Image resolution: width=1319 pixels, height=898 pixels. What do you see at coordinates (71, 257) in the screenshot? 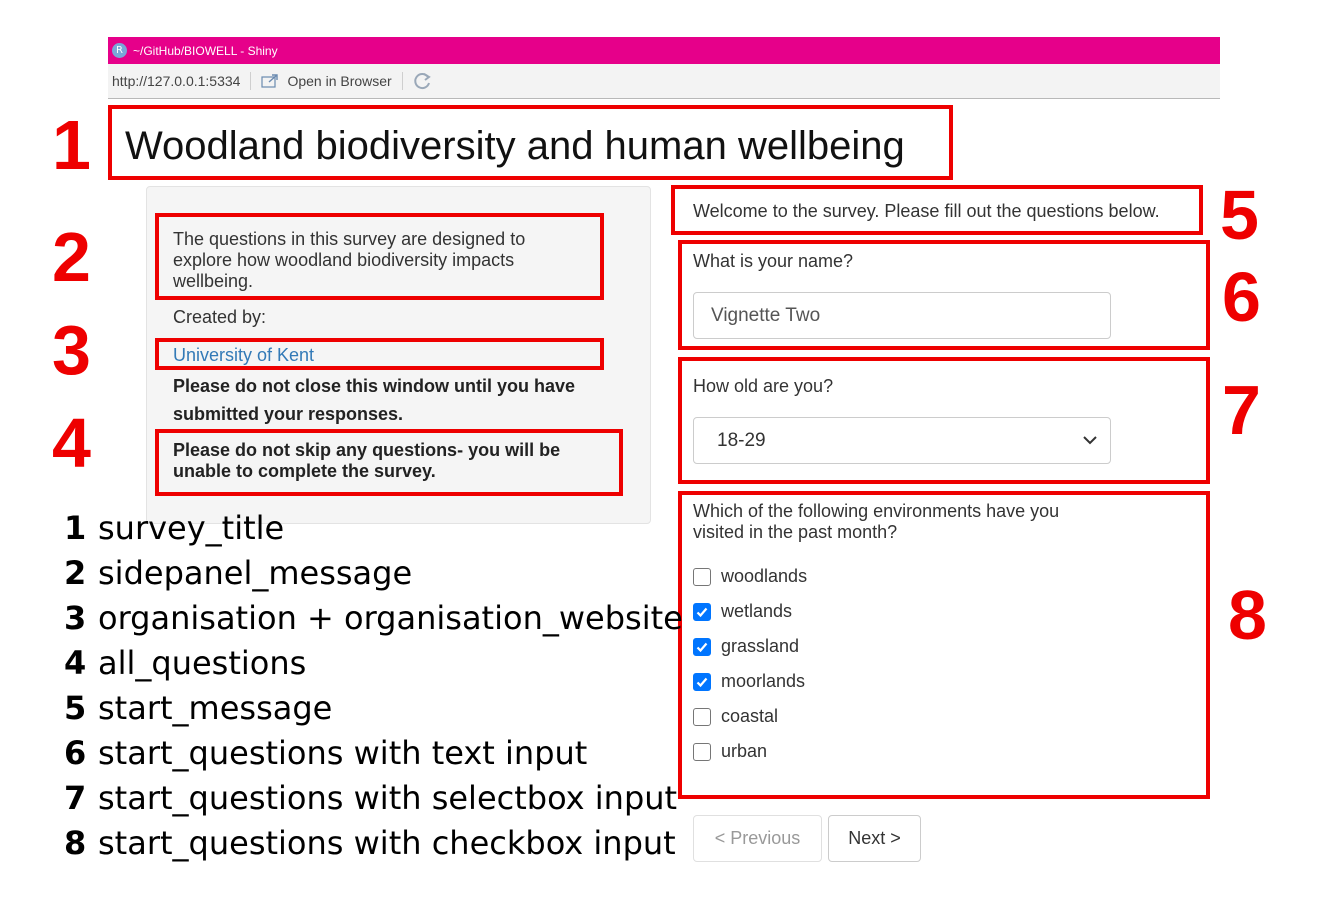
I see `annotation-number-2: 2` at bounding box center [71, 257].